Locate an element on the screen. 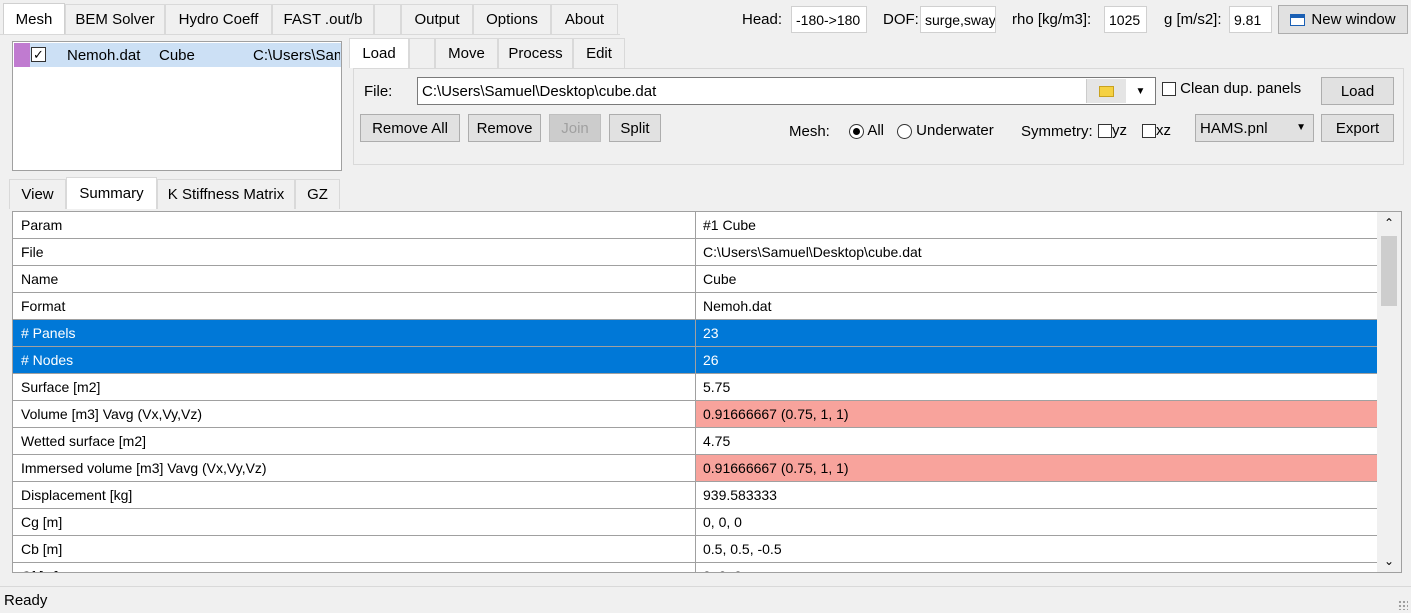 The height and width of the screenshot is (613, 1411). head-input: -180->180 is located at coordinates (829, 19).